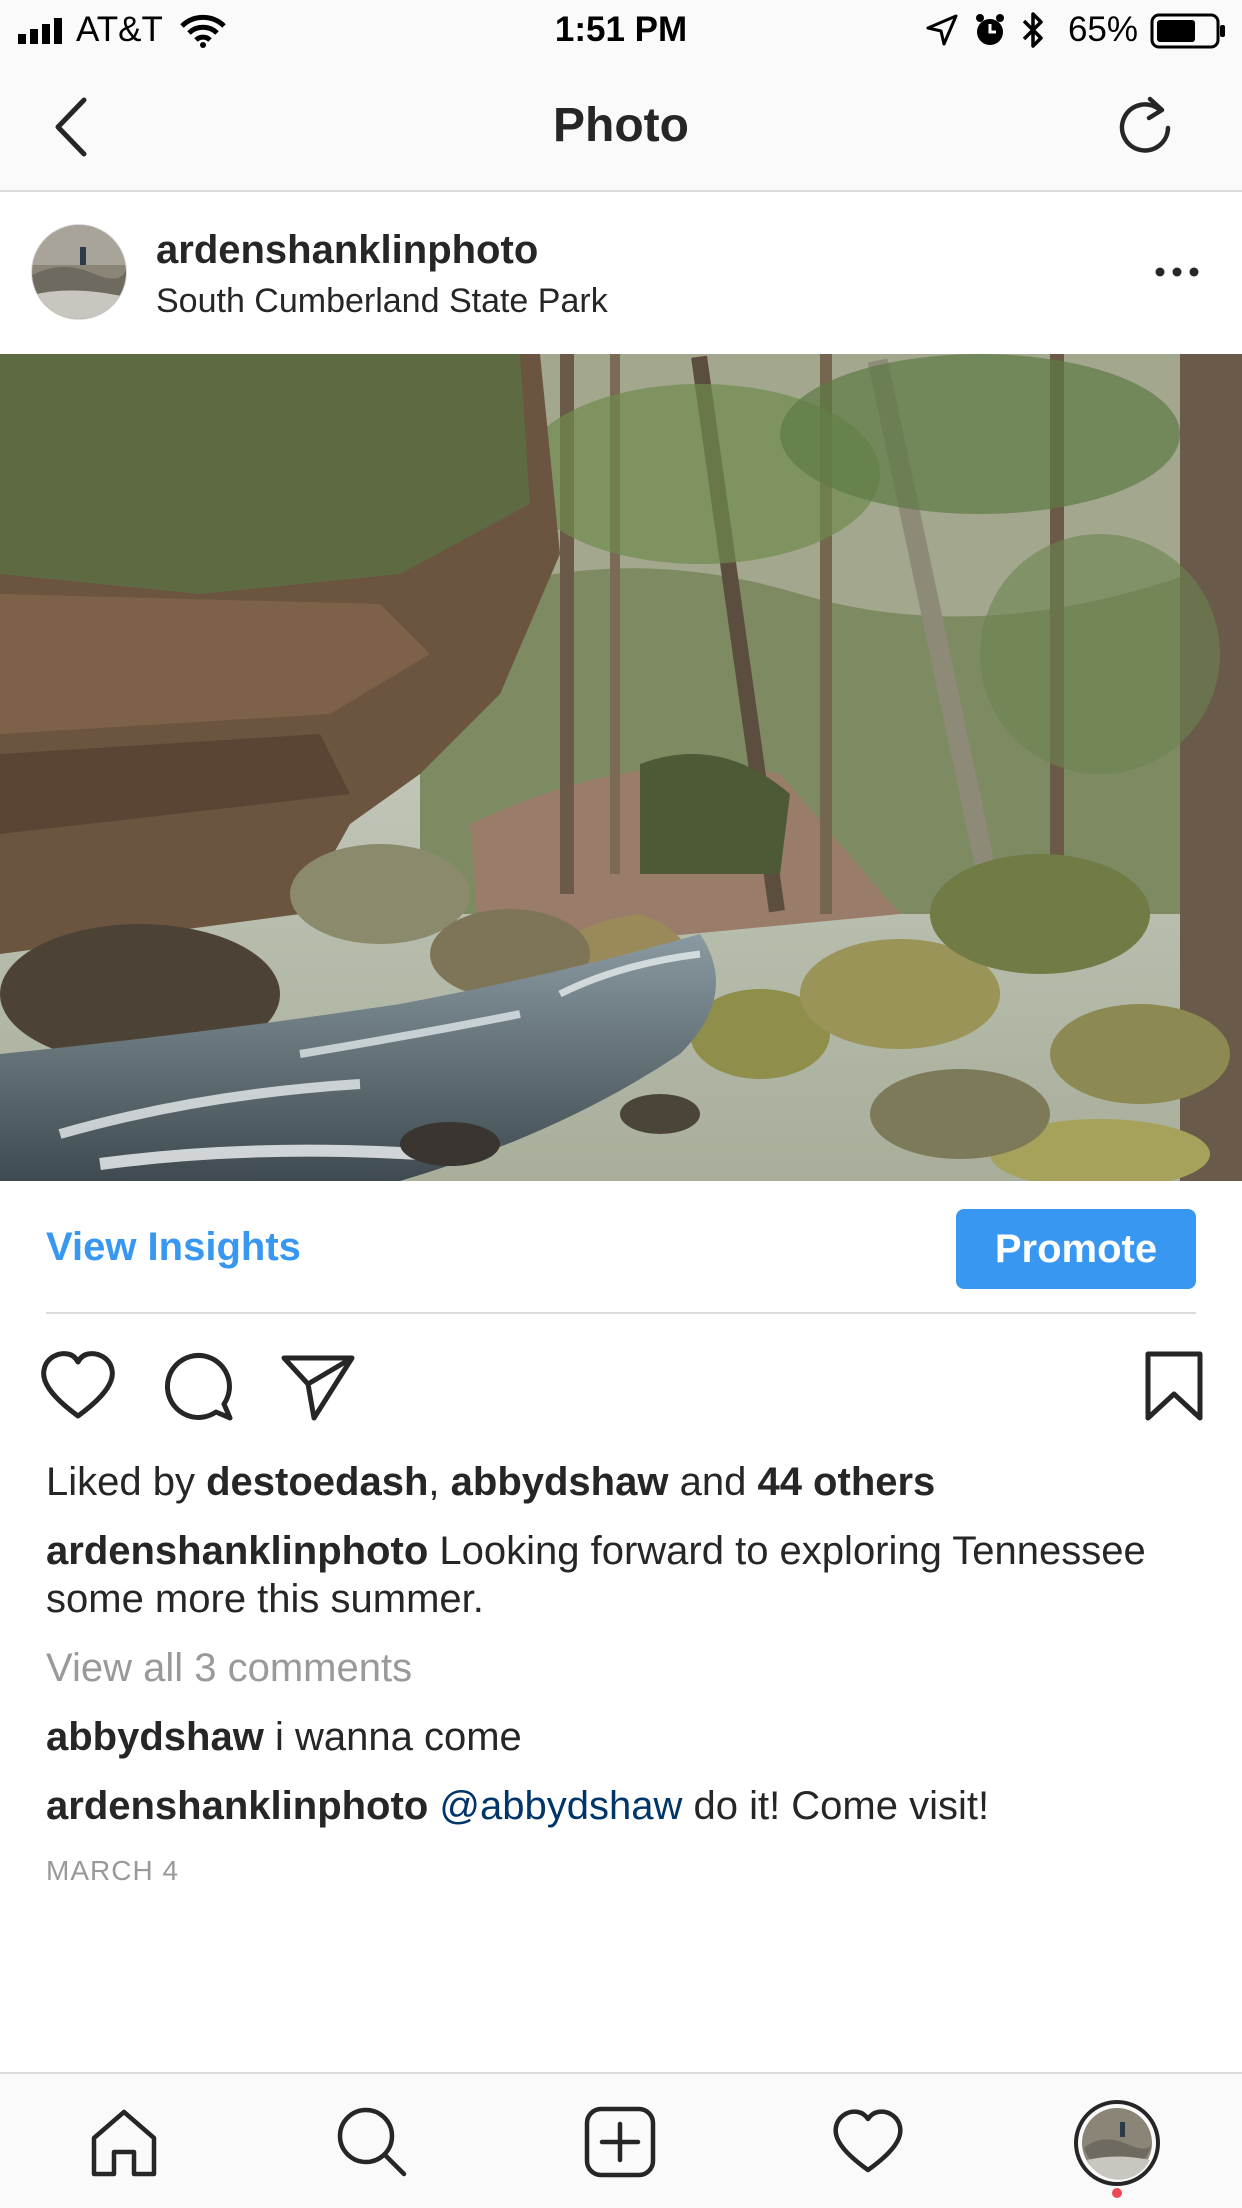 This screenshot has height=2208, width=1242. What do you see at coordinates (1117, 2148) in the screenshot?
I see `tab-profile-avatar-icon` at bounding box center [1117, 2148].